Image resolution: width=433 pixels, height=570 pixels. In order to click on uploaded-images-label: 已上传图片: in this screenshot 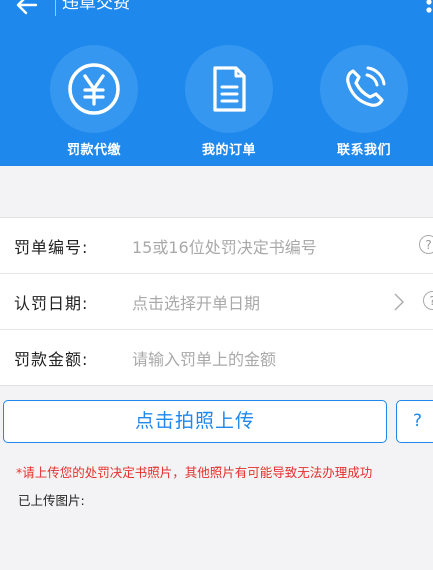, I will do `click(51, 500)`.